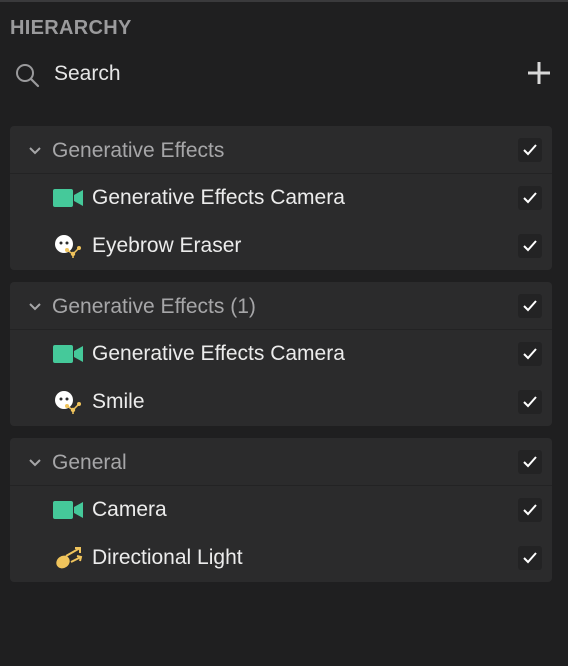  I want to click on item-label: Directional Light, so click(167, 557).